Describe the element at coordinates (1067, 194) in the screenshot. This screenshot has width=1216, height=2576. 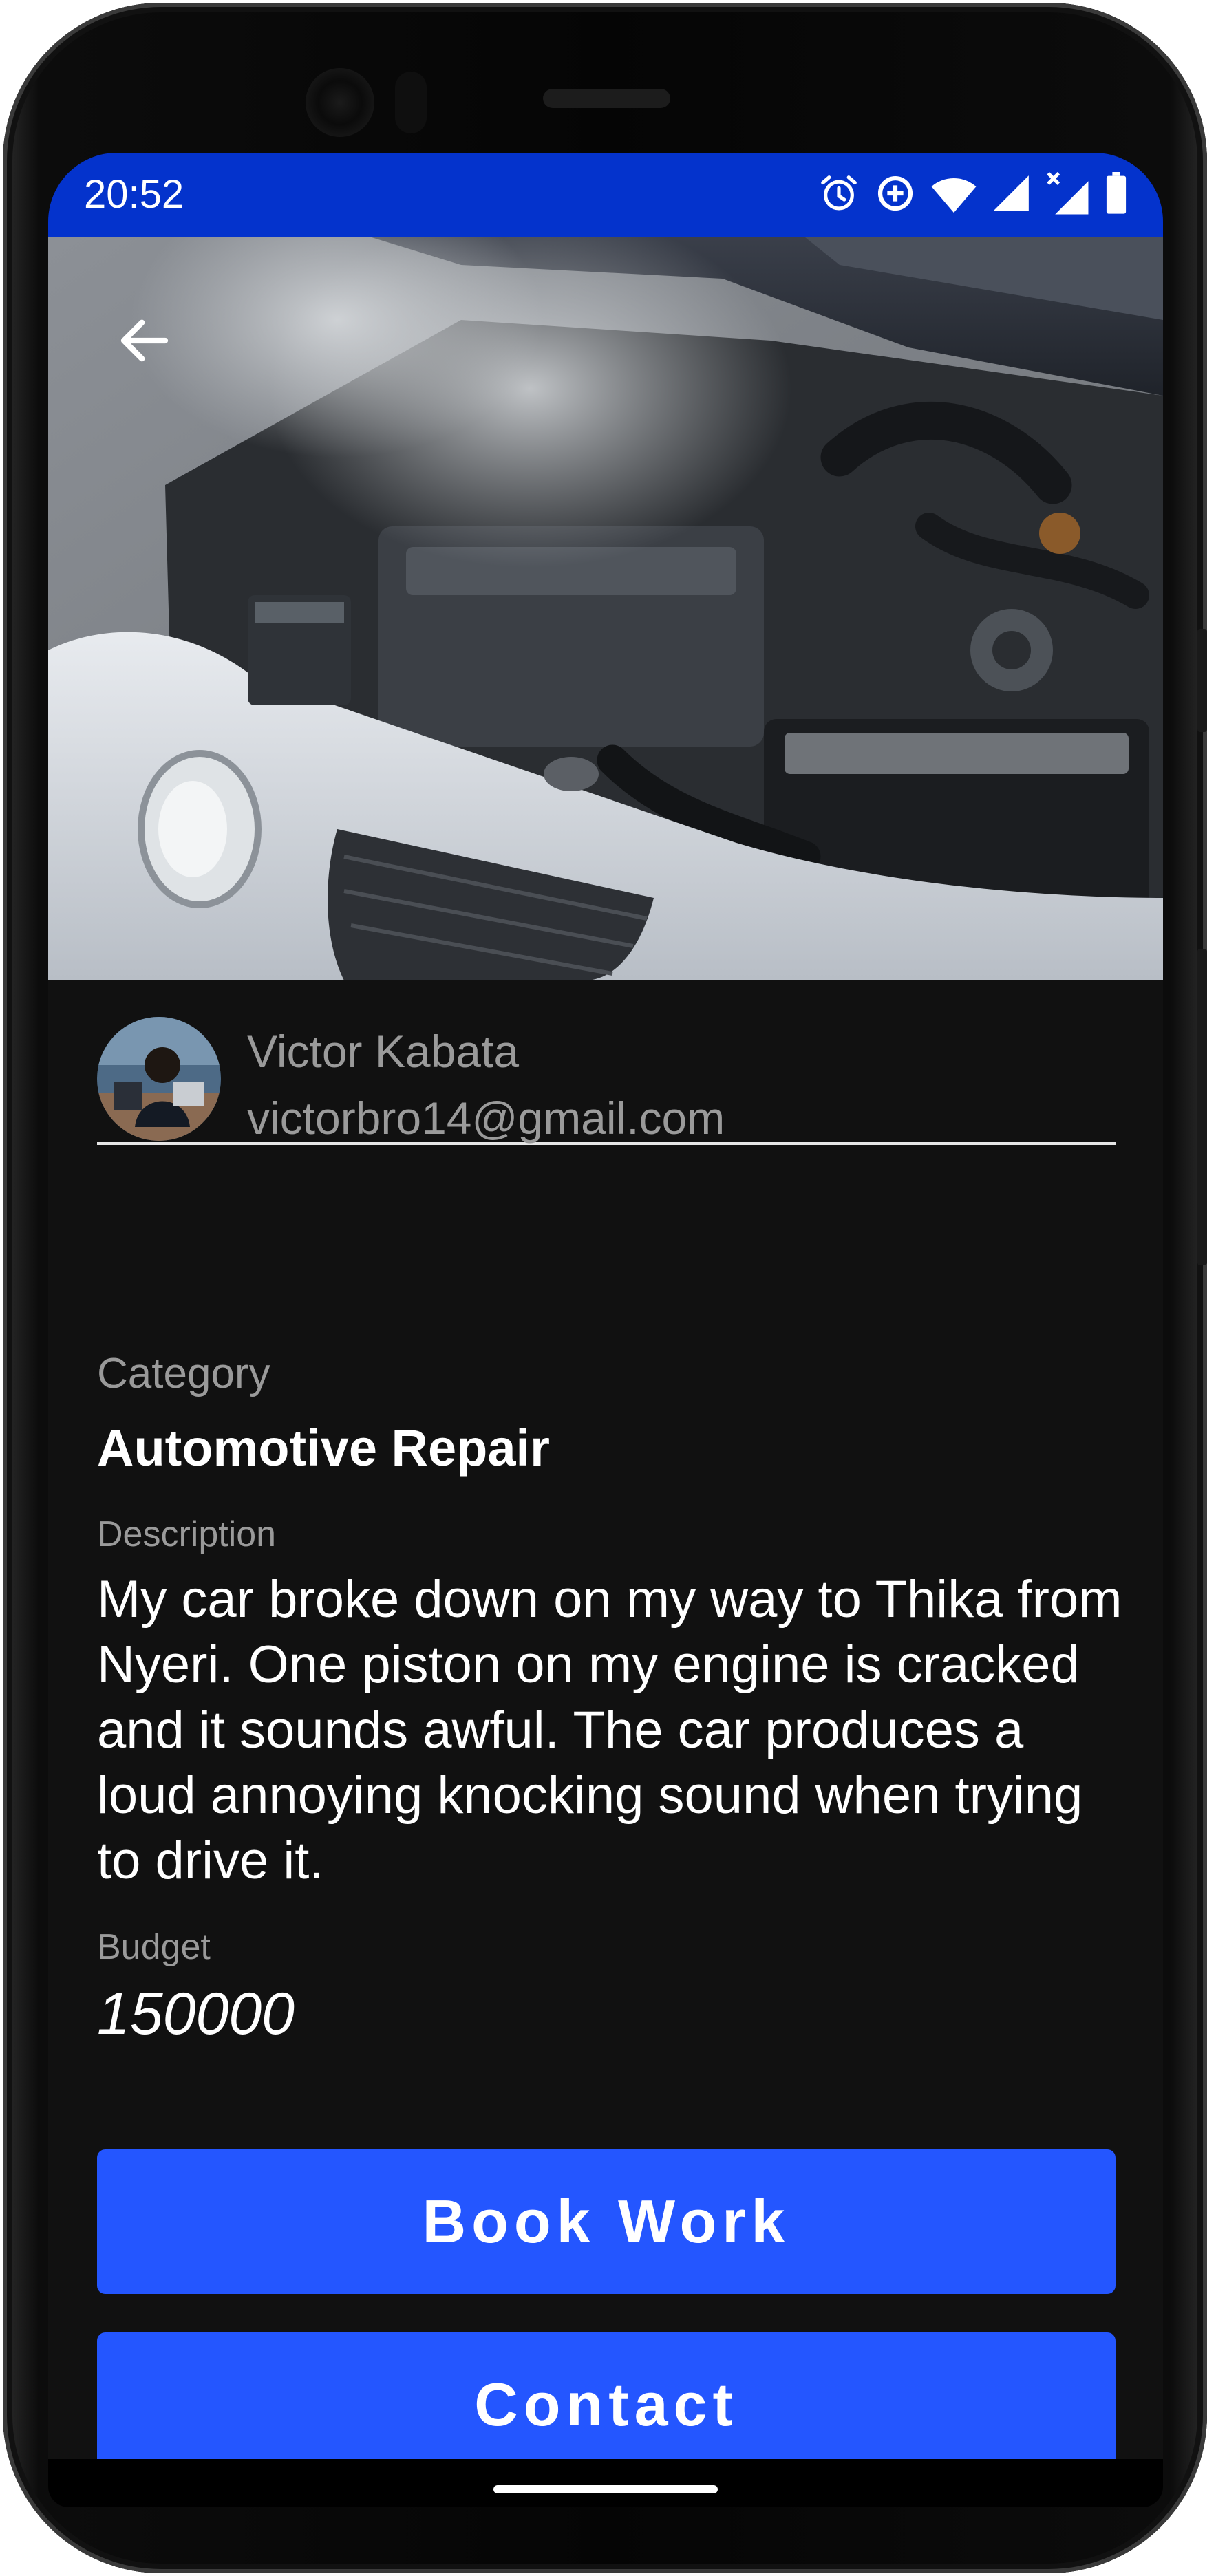
I see `signal-no-data-icon` at that location.